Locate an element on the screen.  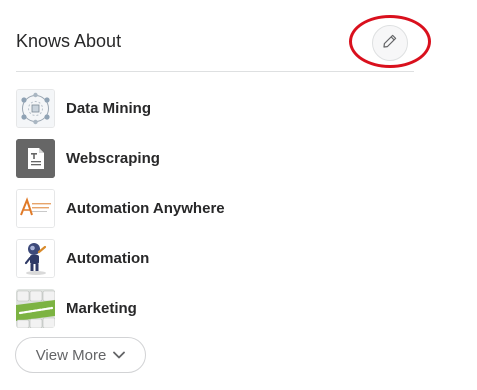
view-more-button: View More is located at coordinates (80, 355).